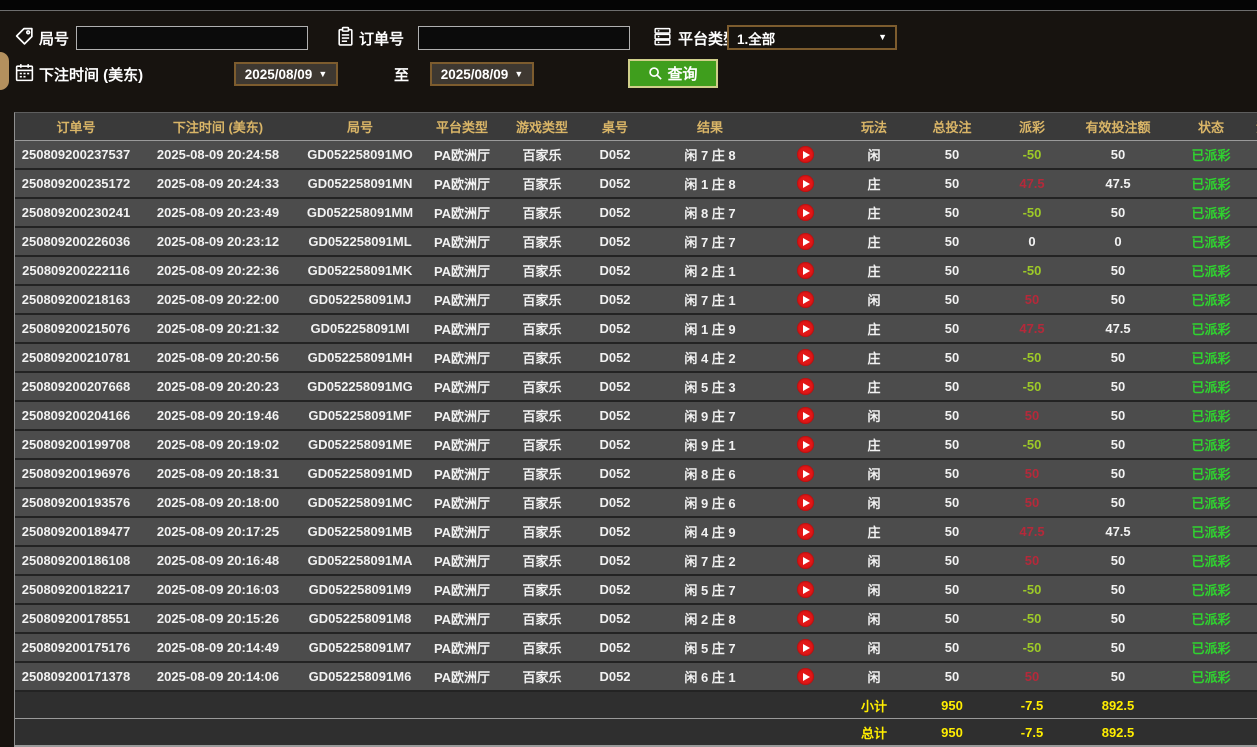  I want to click on cell-round-no: GD052258091MN, so click(360, 184).